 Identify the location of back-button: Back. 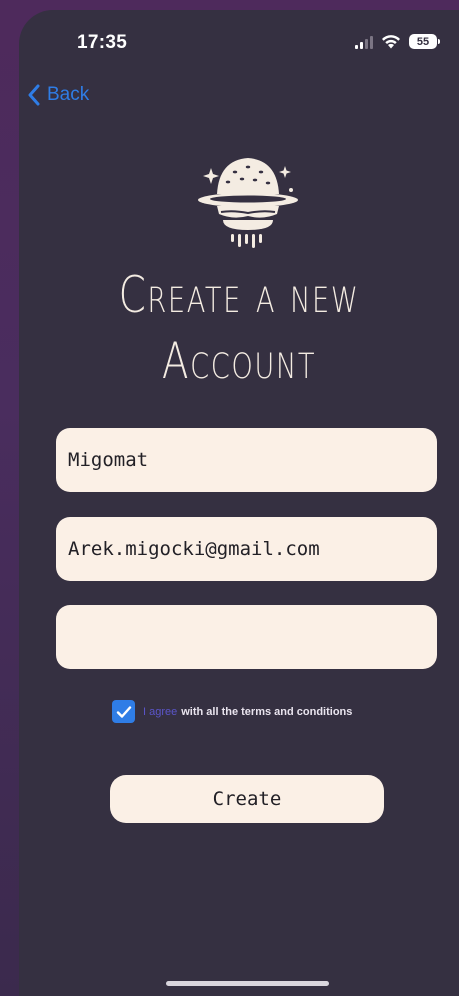
(58, 95).